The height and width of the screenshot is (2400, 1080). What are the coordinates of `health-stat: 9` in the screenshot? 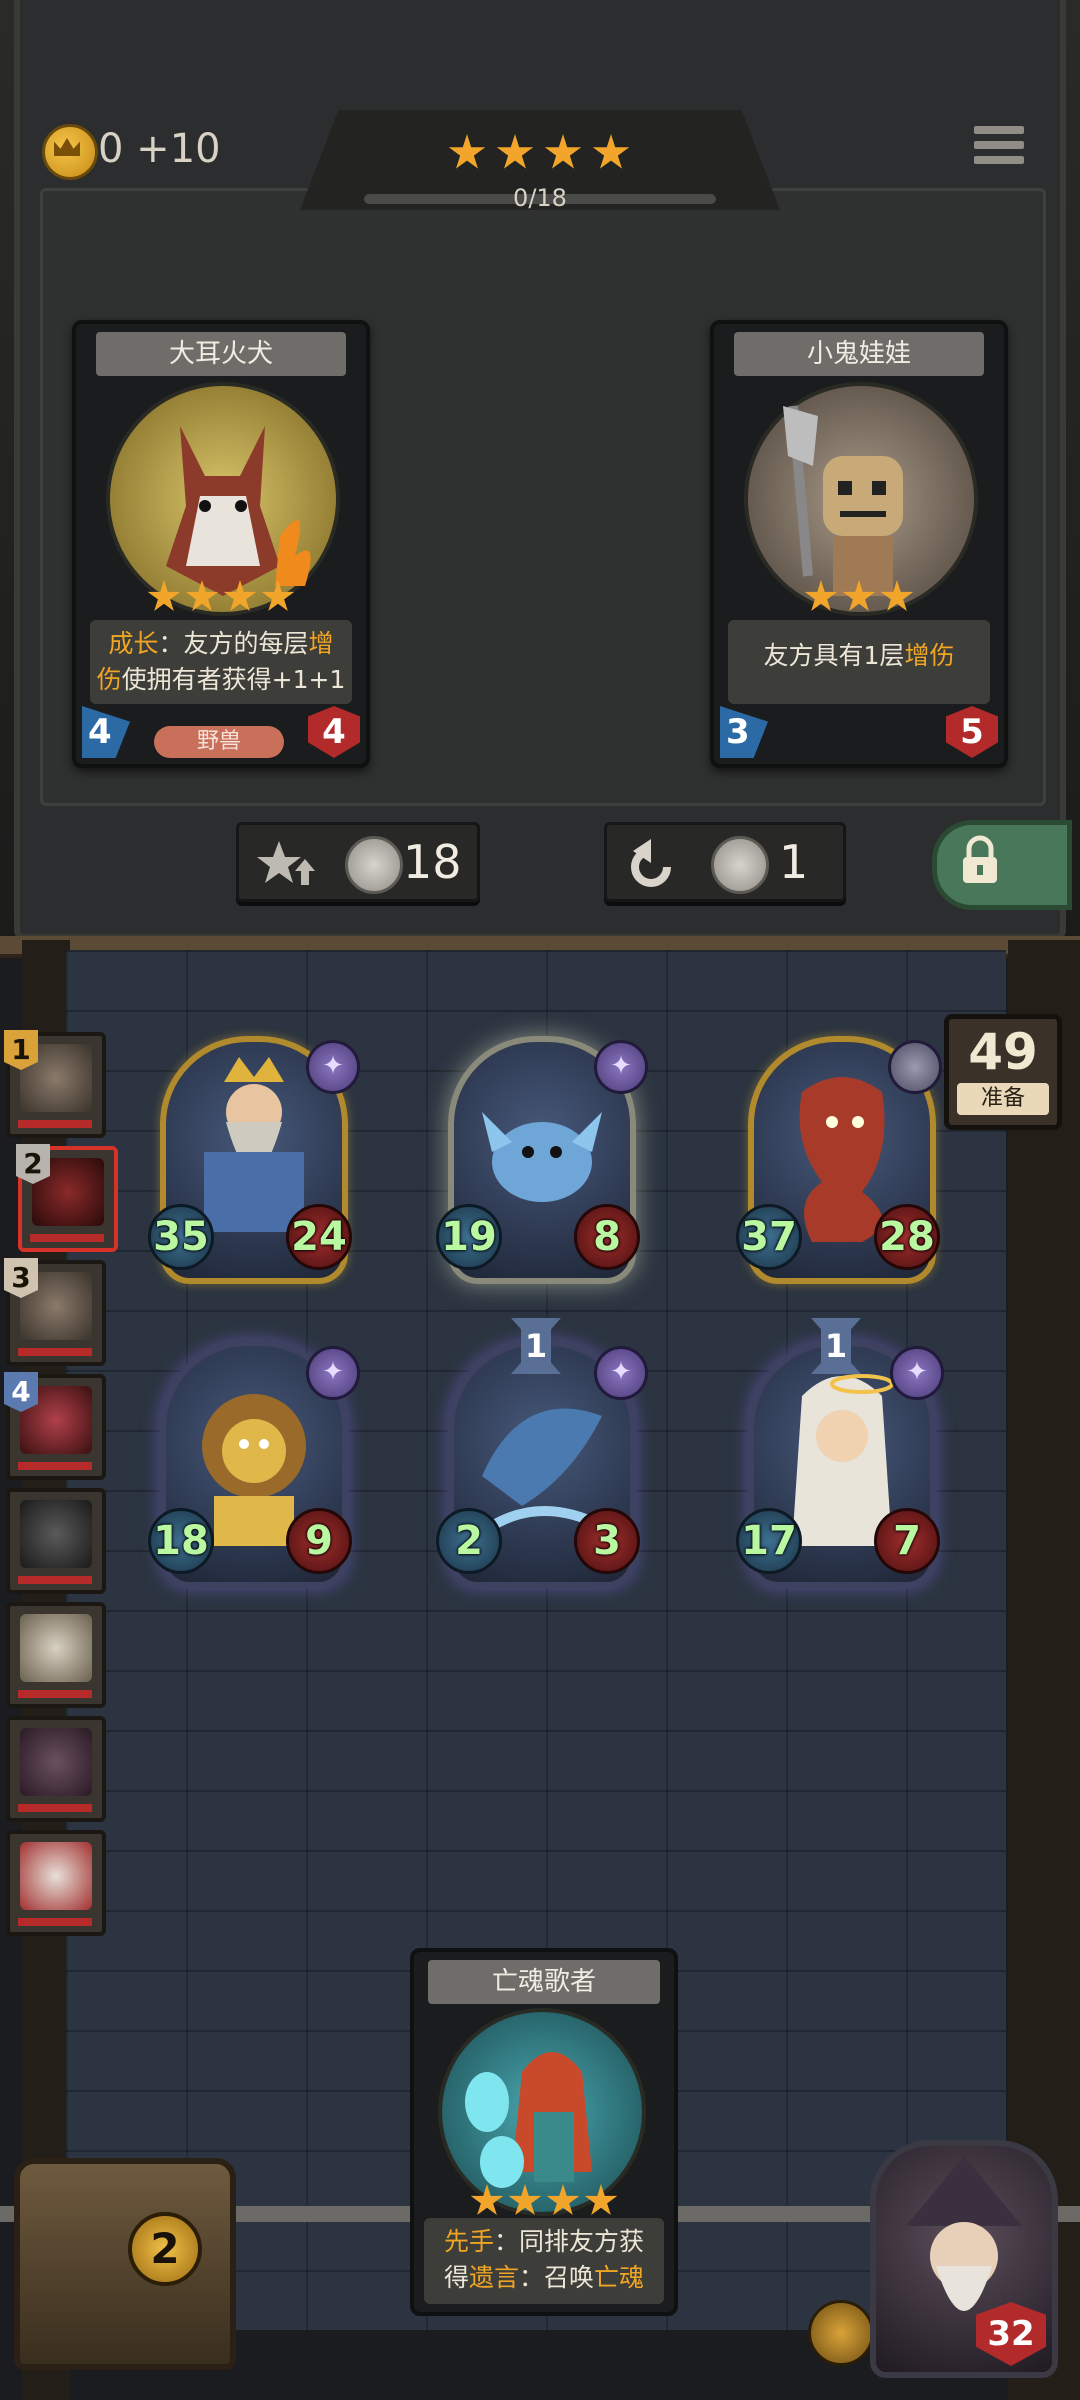 It's located at (319, 1541).